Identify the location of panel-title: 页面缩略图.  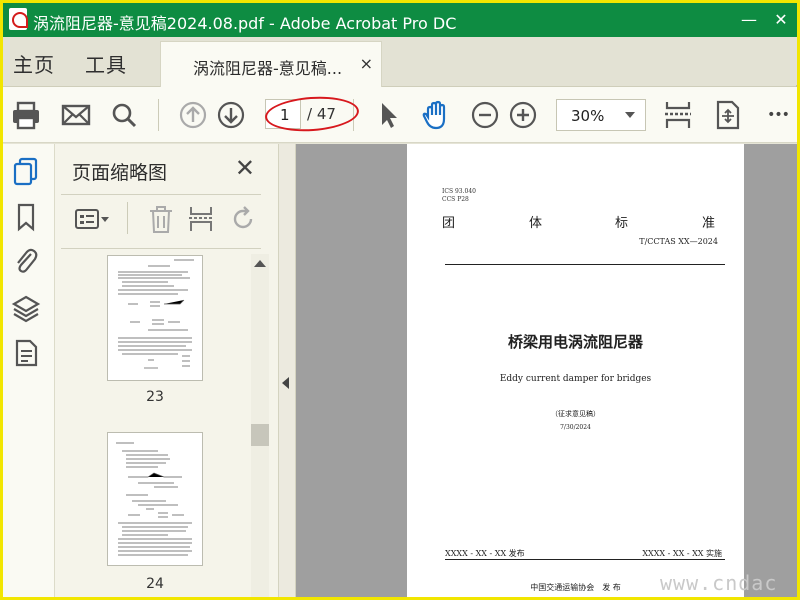
(120, 173).